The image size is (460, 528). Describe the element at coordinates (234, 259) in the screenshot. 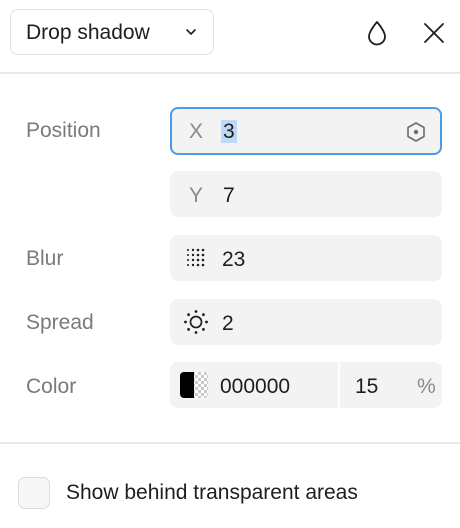

I see `blur-value: 23` at that location.